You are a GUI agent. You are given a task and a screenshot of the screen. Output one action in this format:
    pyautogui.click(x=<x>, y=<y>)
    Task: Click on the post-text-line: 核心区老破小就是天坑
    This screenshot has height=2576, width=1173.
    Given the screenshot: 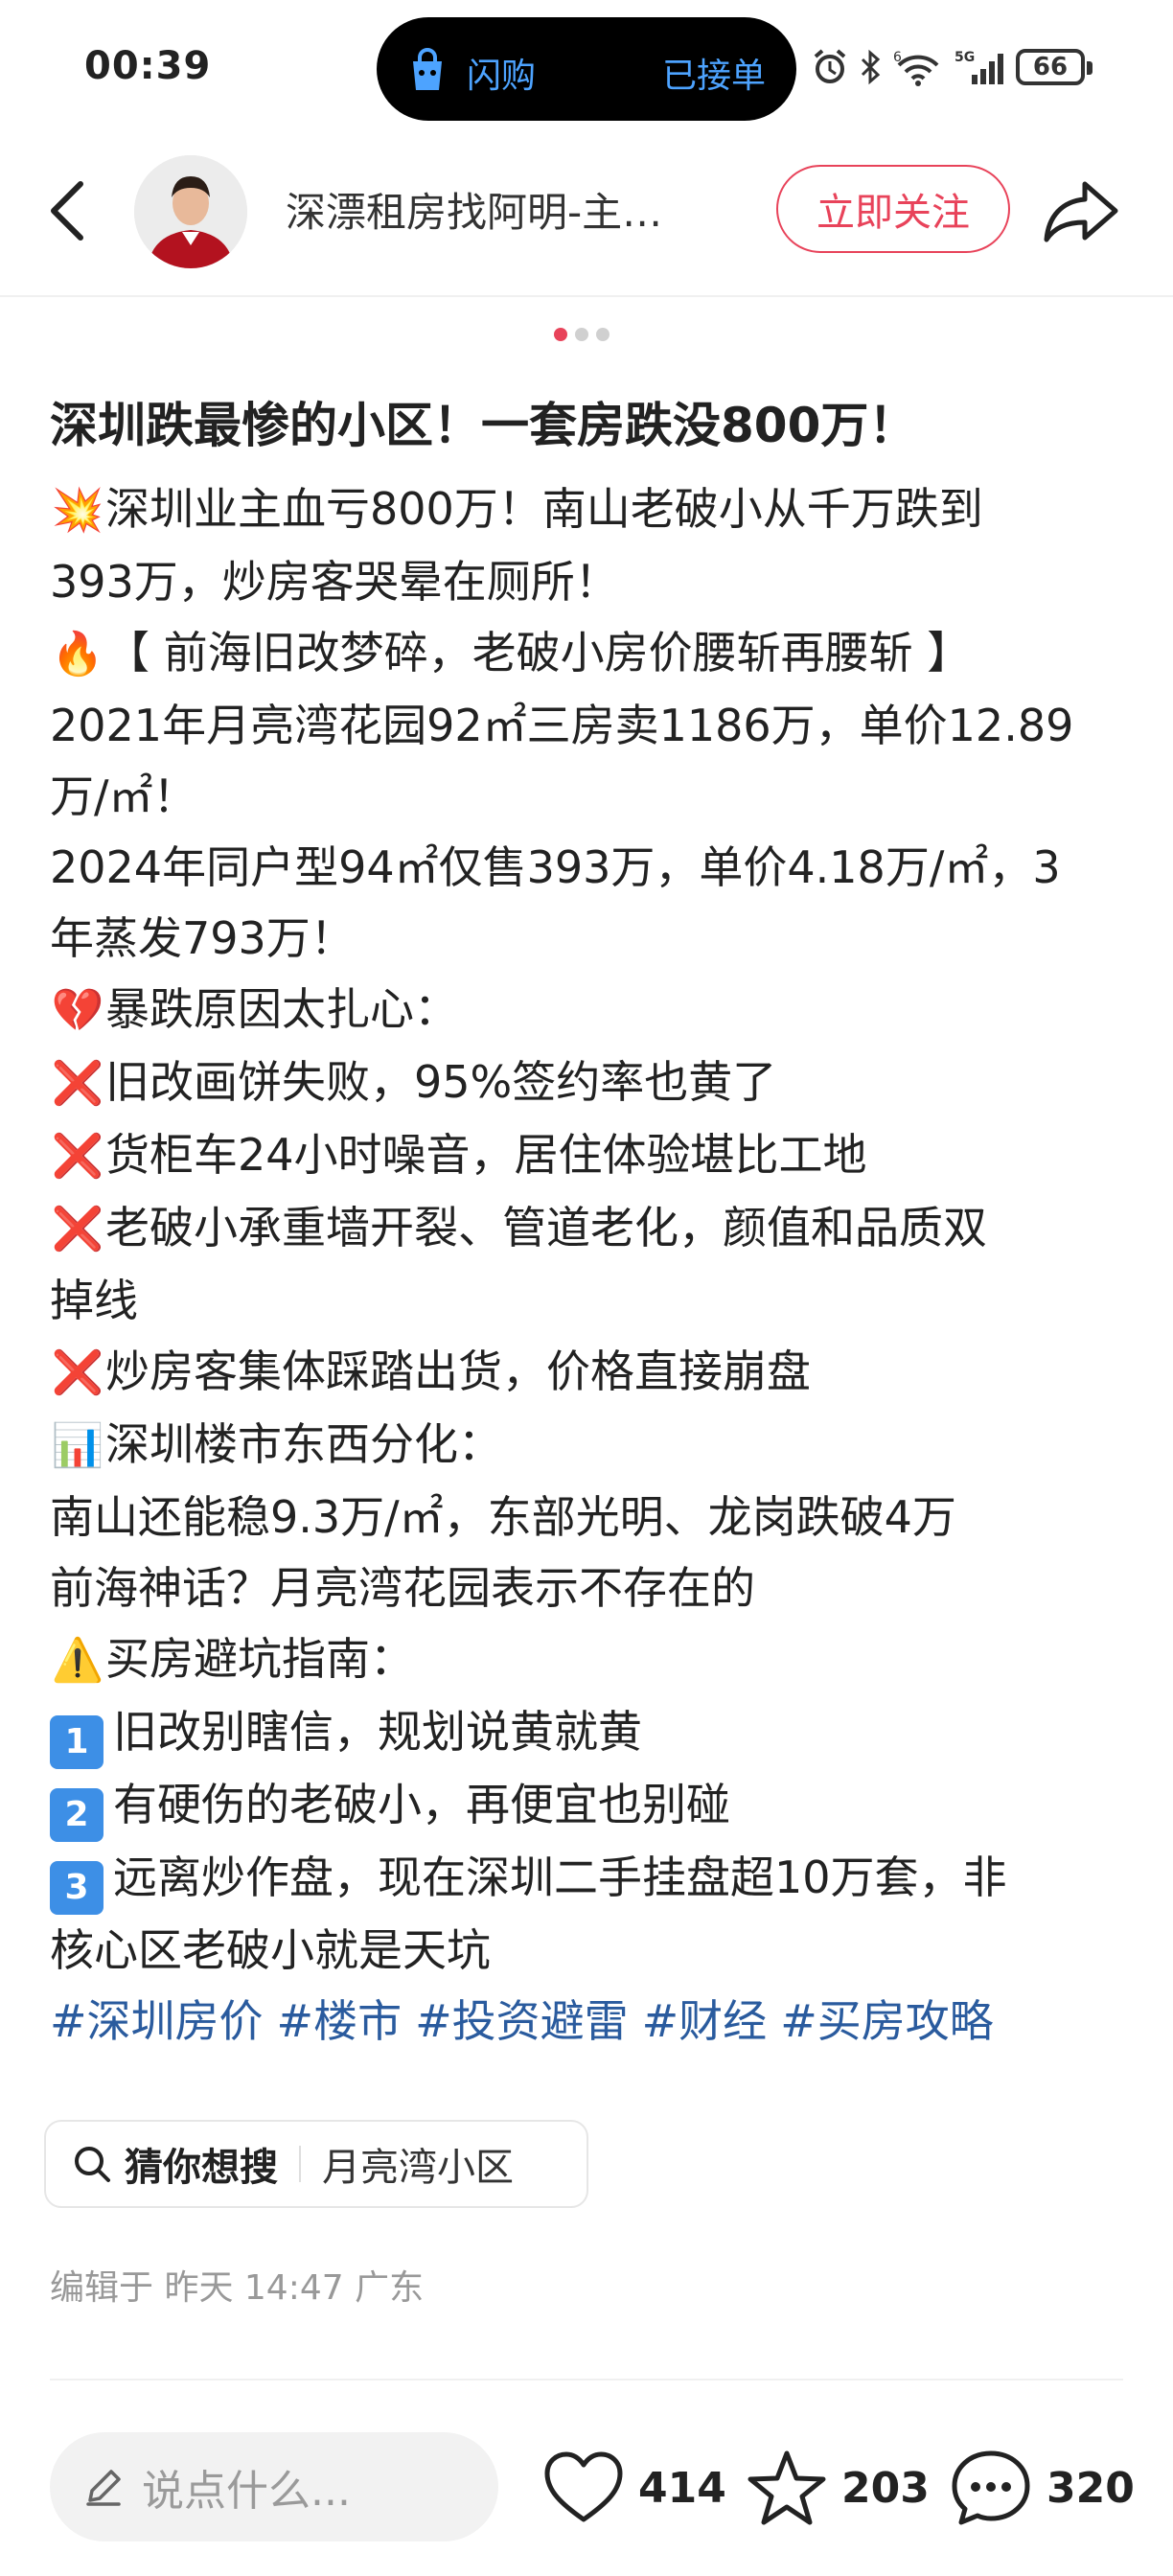 What is the action you would take?
    pyautogui.click(x=591, y=1950)
    